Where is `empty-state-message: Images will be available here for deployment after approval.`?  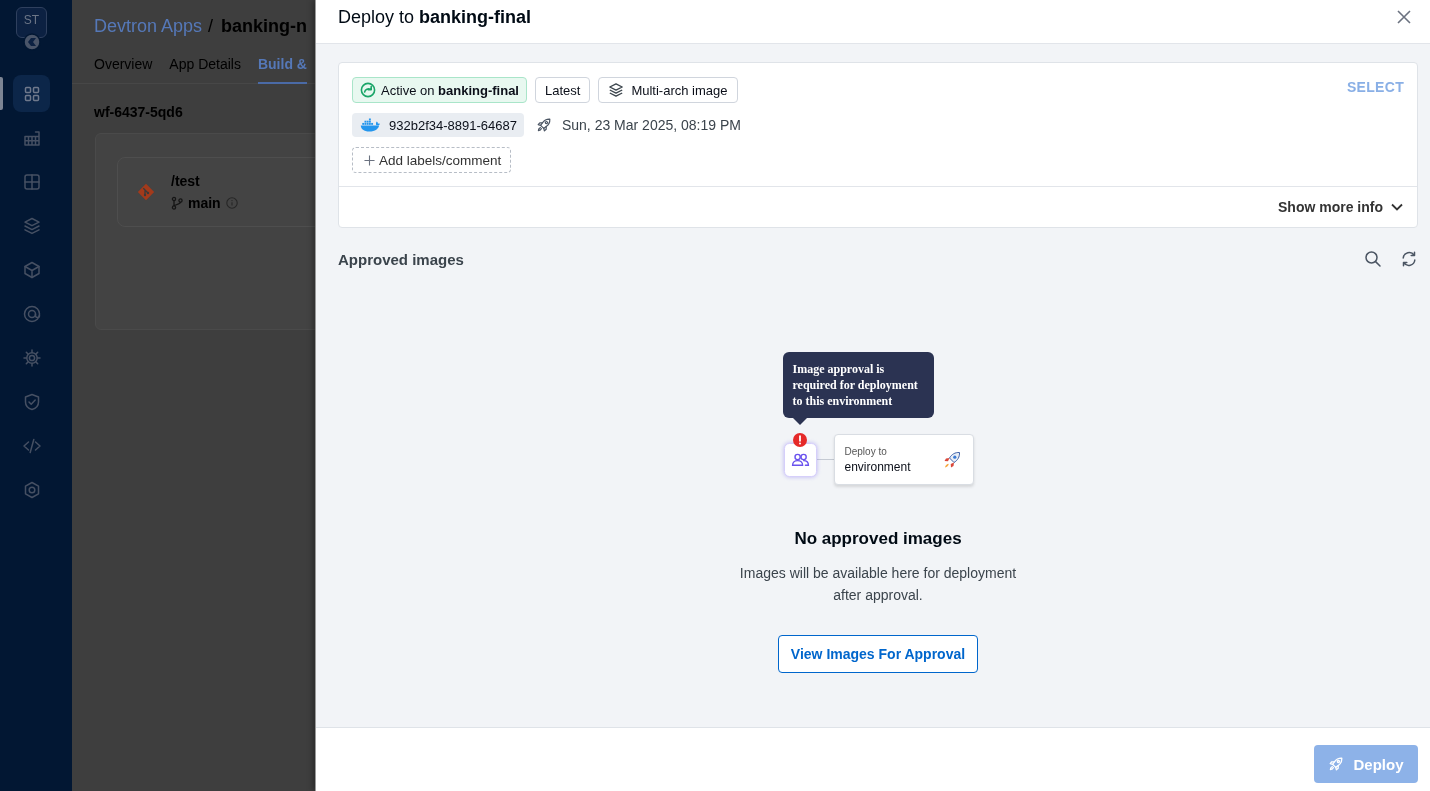 empty-state-message: Images will be available here for deployment after approval. is located at coordinates (878, 584).